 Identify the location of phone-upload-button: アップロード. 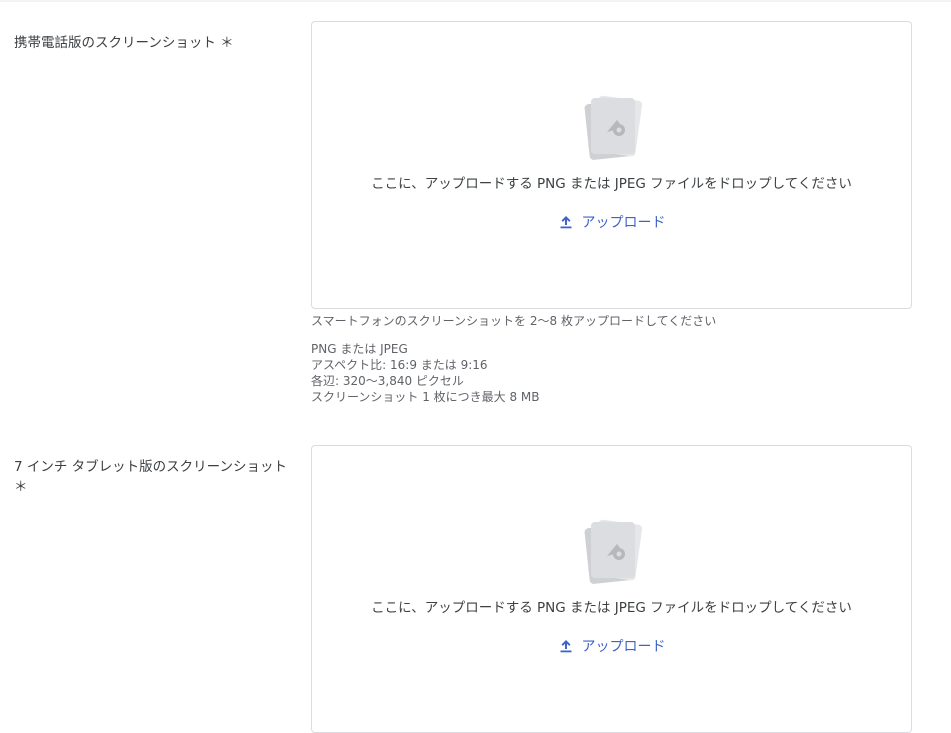
(611, 222).